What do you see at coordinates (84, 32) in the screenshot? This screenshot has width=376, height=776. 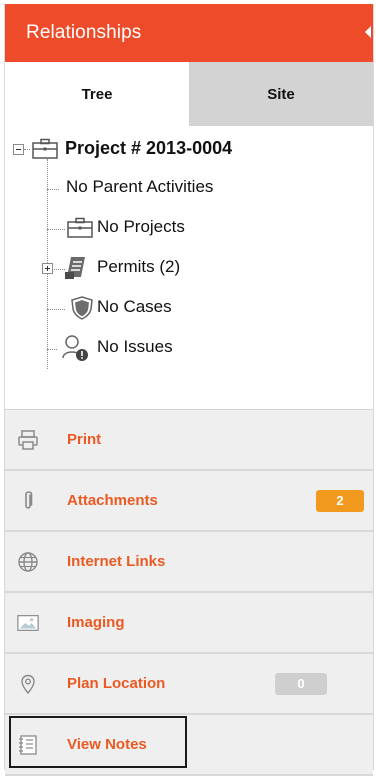 I see `panel-title: Relationships` at bounding box center [84, 32].